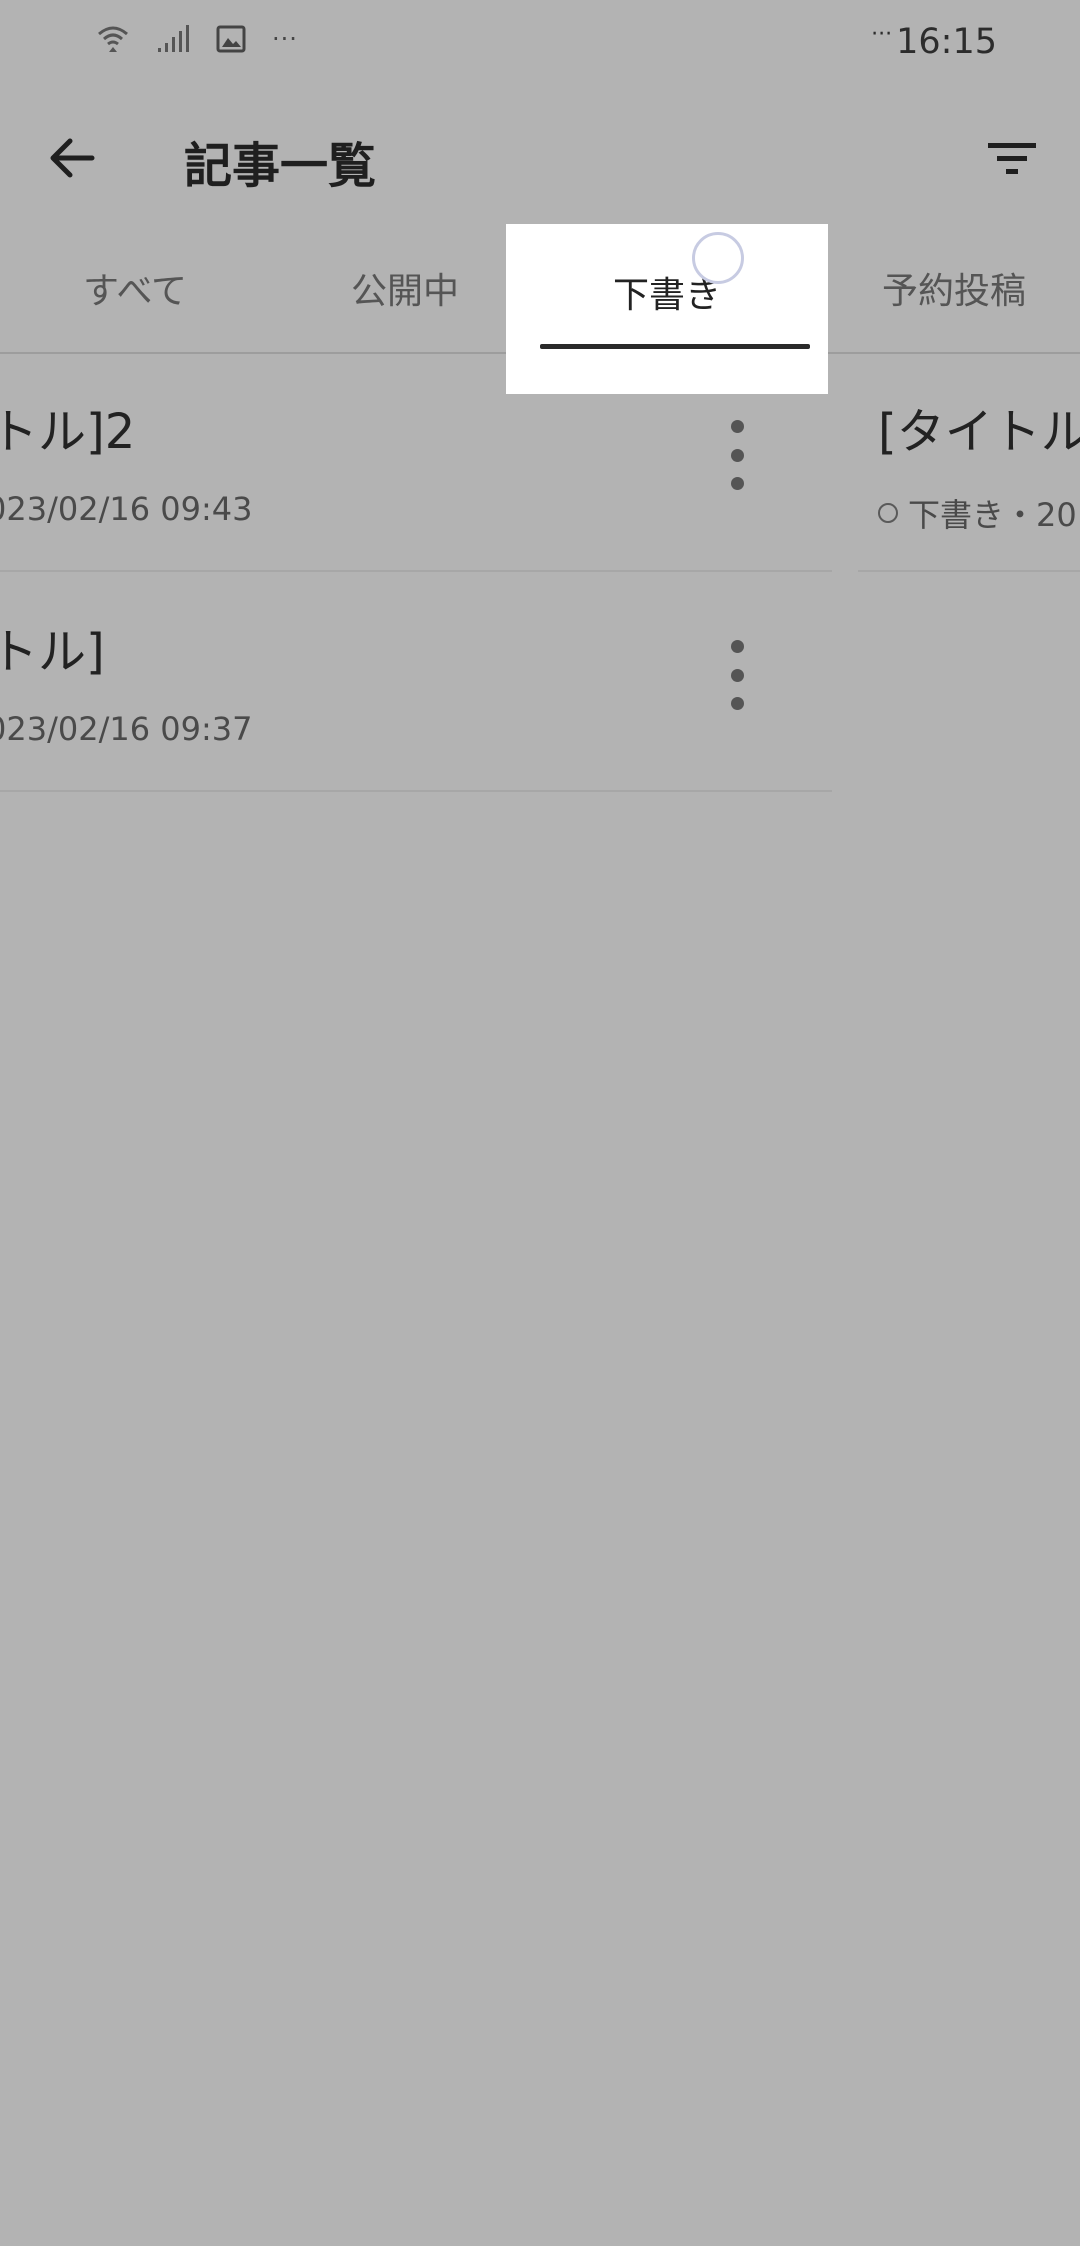 Image resolution: width=1080 pixels, height=2246 pixels. What do you see at coordinates (1012, 159) in the screenshot?
I see `filter-icon` at bounding box center [1012, 159].